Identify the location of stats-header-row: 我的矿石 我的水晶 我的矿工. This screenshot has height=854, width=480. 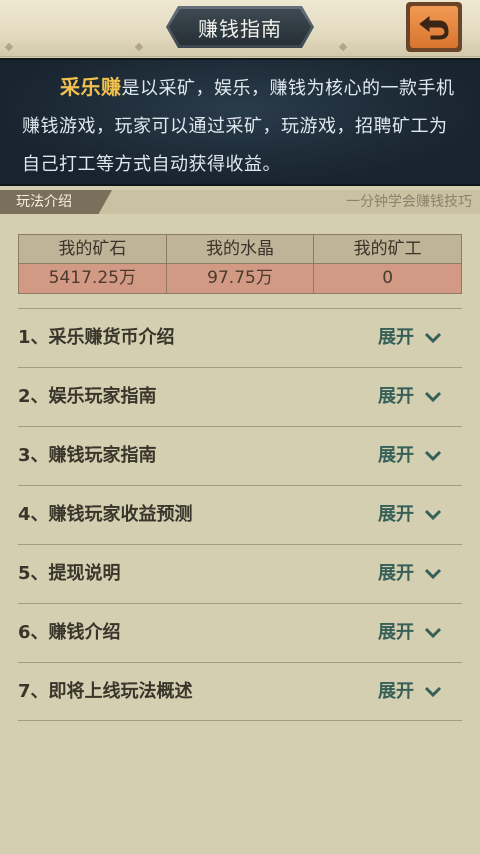
(240, 249).